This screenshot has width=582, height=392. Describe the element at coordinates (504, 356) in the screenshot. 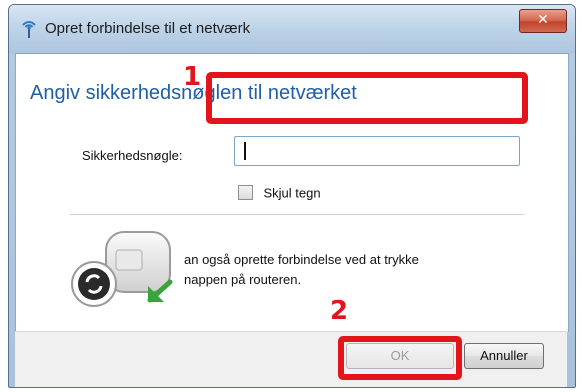

I see `cancel-button: Annuller` at that location.